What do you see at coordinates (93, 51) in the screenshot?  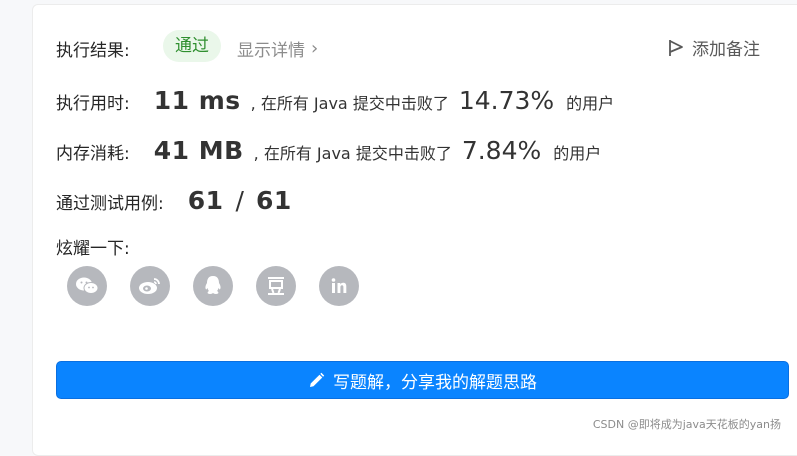 I see `result-label: 执行结果:` at bounding box center [93, 51].